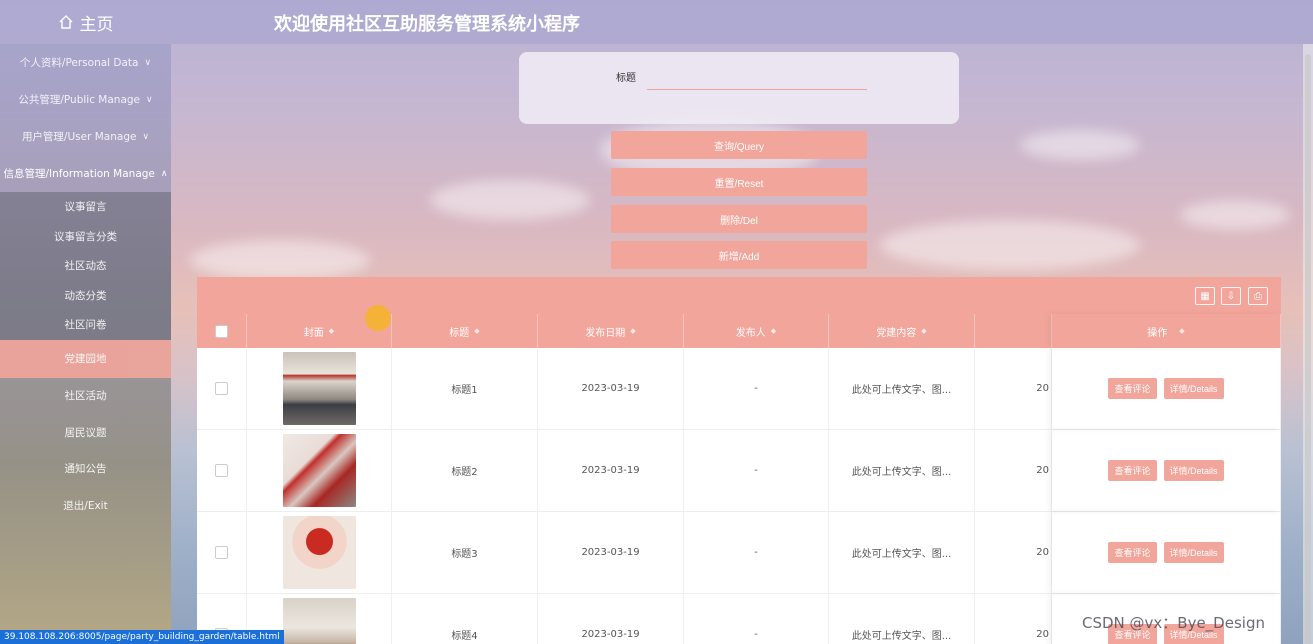  I want to click on menu-group-personal-data: 个人资料/Personal Data ∨, so click(85, 62).